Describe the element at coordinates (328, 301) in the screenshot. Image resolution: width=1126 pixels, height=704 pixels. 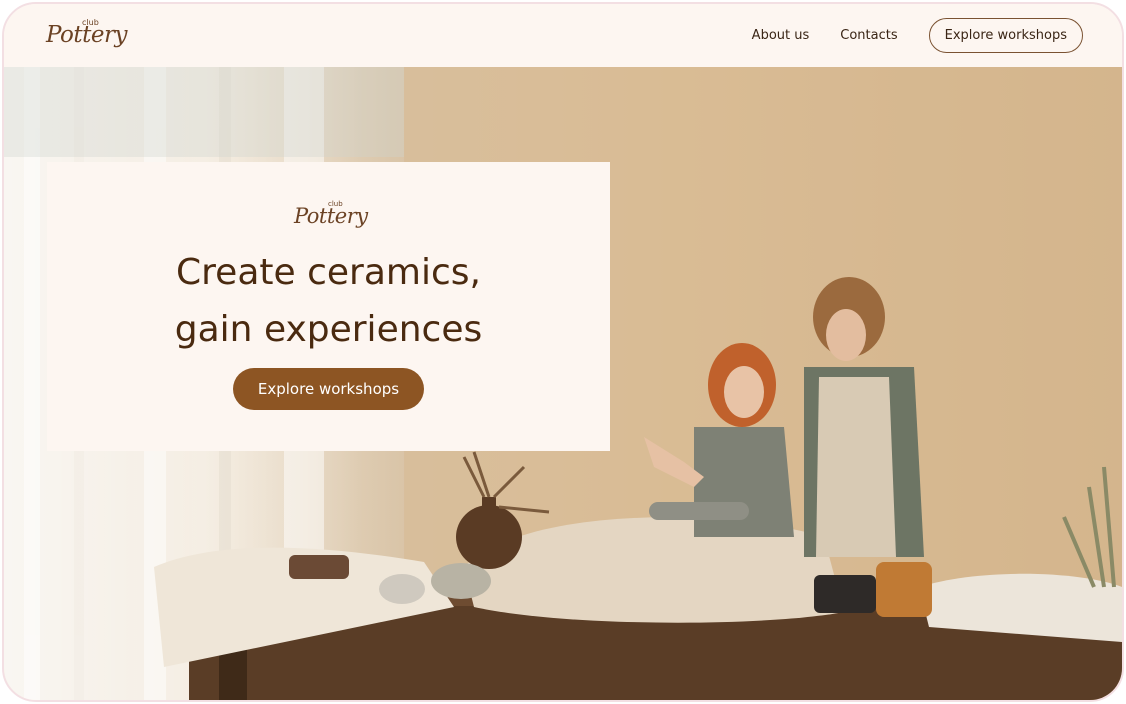
I see `hero-headline: Create ceramics, gain experiences` at that location.